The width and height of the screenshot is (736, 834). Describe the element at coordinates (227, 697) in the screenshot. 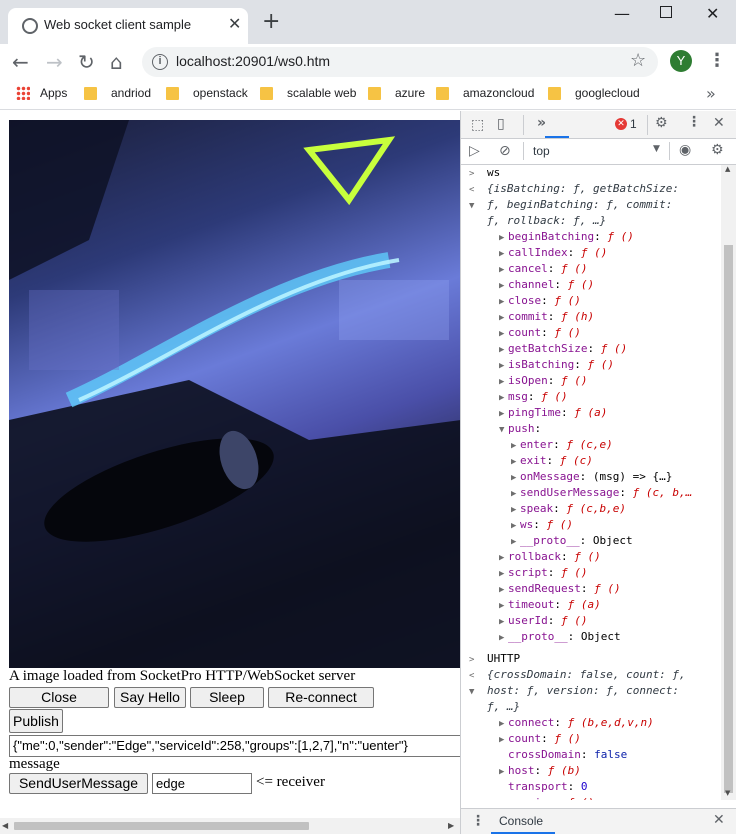

I see `sleep-button: Sleep` at that location.